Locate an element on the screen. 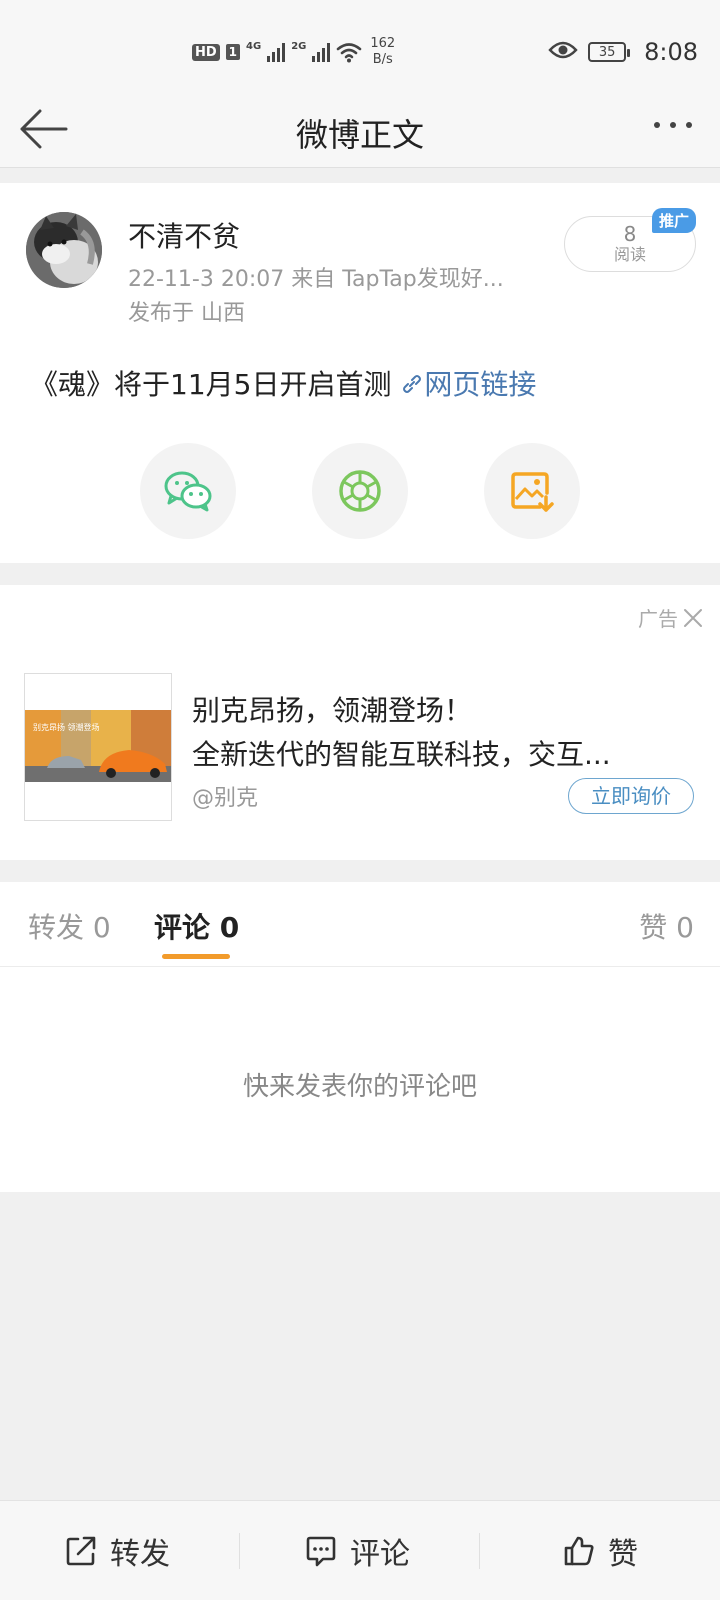  post-location: 发布于 山西 is located at coordinates (186, 313).